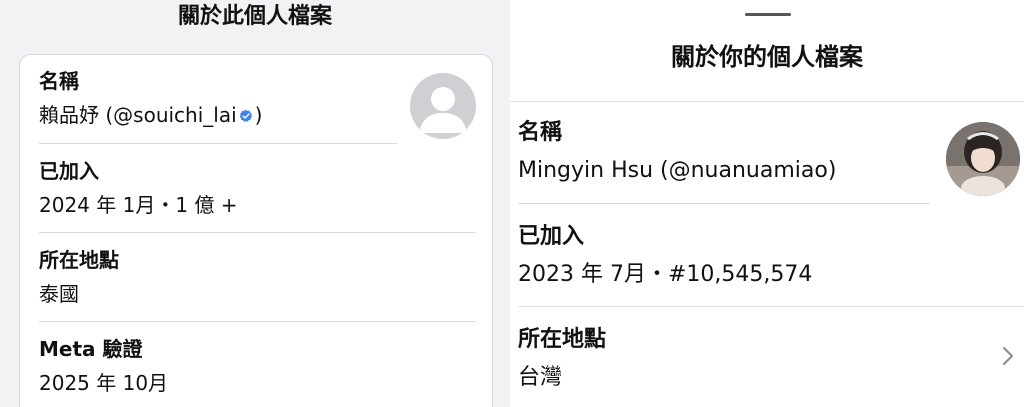 The width and height of the screenshot is (1024, 407). What do you see at coordinates (59, 294) in the screenshot?
I see `location-value: 泰國` at bounding box center [59, 294].